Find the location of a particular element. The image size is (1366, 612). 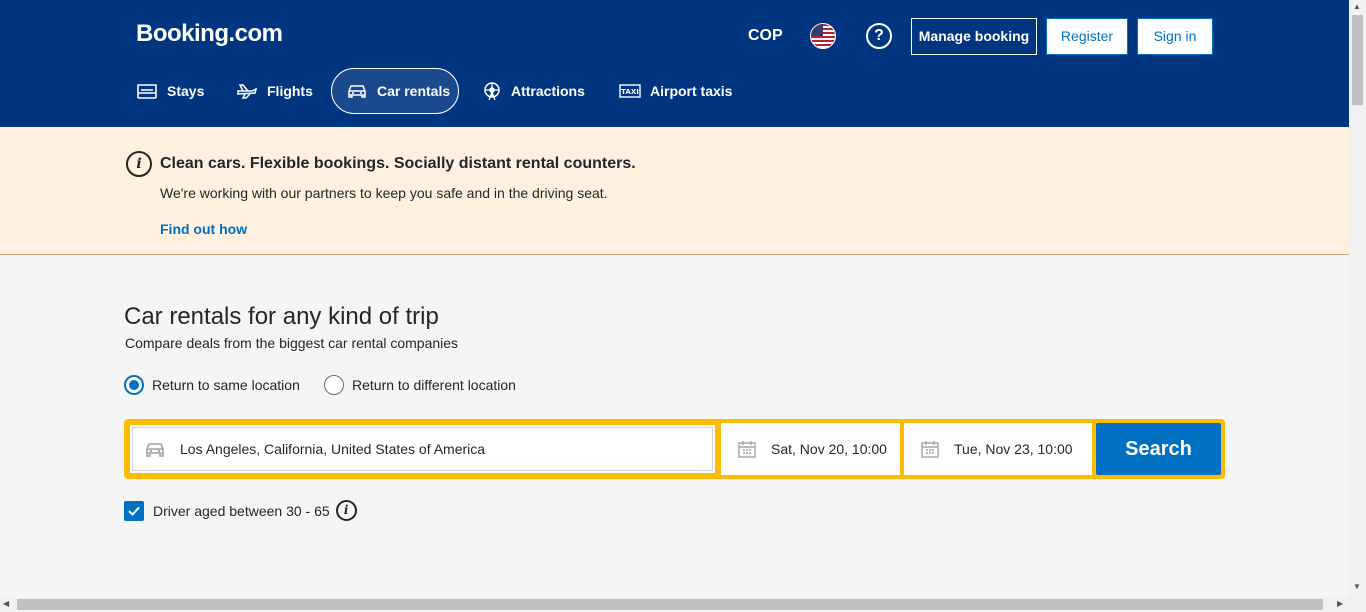

nav-airport-taxis: TAXI Airport taxis is located at coordinates (675, 91).